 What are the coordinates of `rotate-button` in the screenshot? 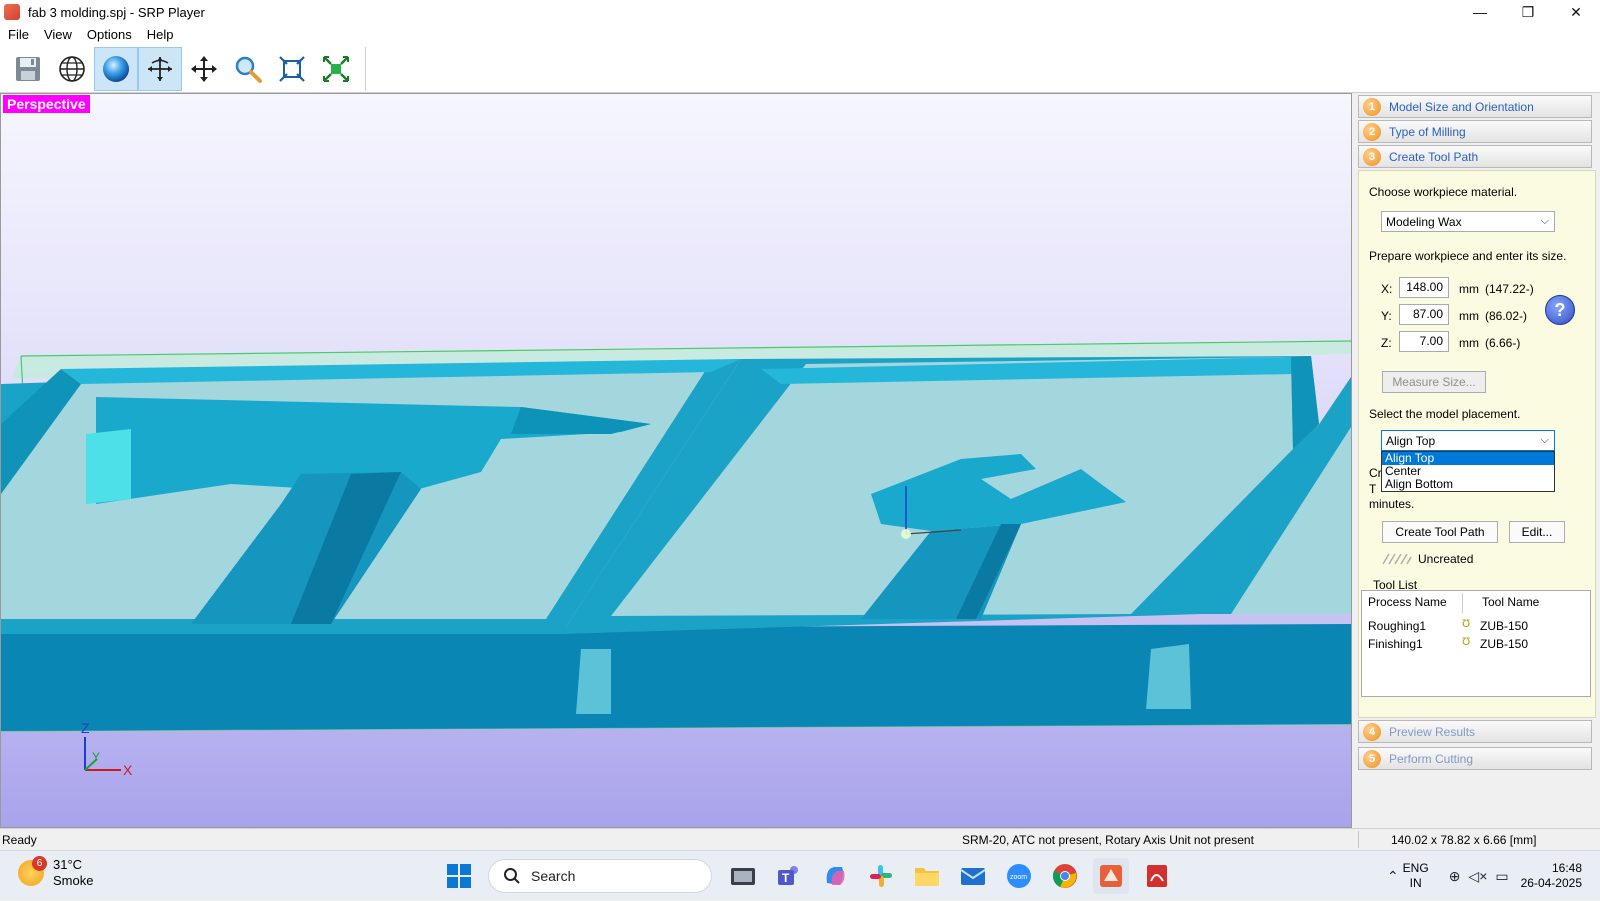 It's located at (160, 69).